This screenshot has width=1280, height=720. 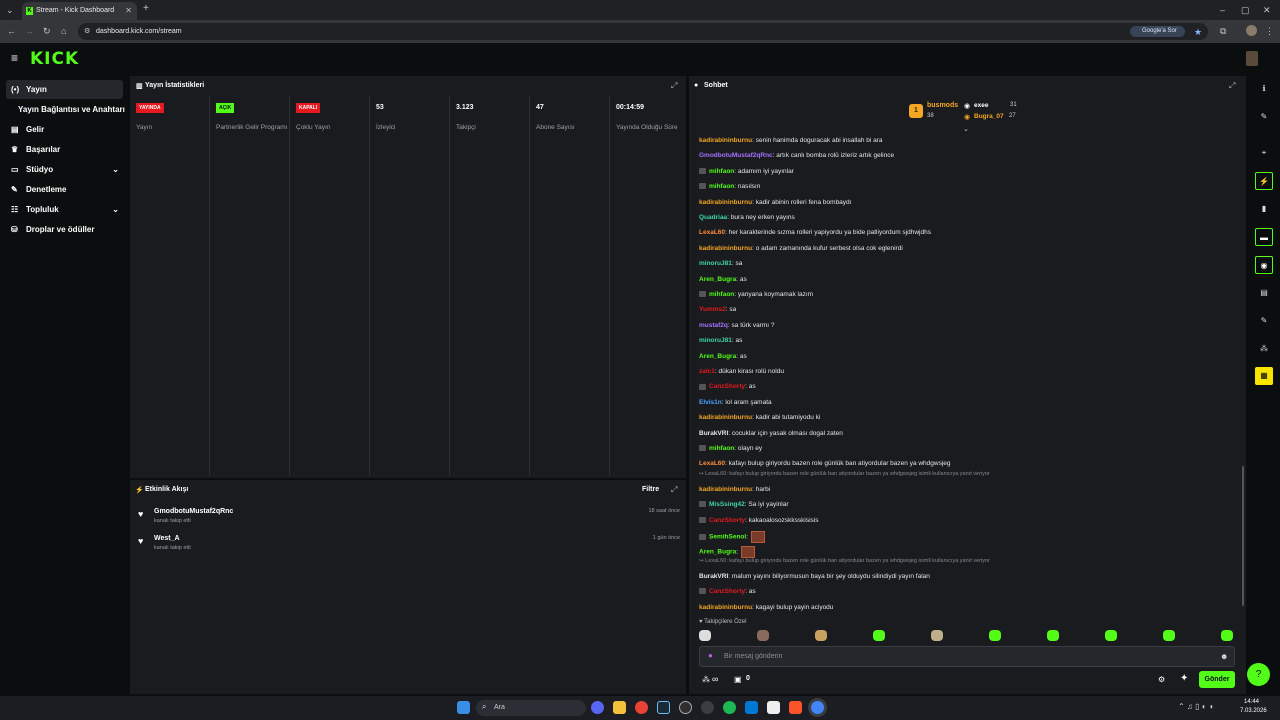 What do you see at coordinates (63, 31) in the screenshot?
I see `home-icon: ⌂` at bounding box center [63, 31].